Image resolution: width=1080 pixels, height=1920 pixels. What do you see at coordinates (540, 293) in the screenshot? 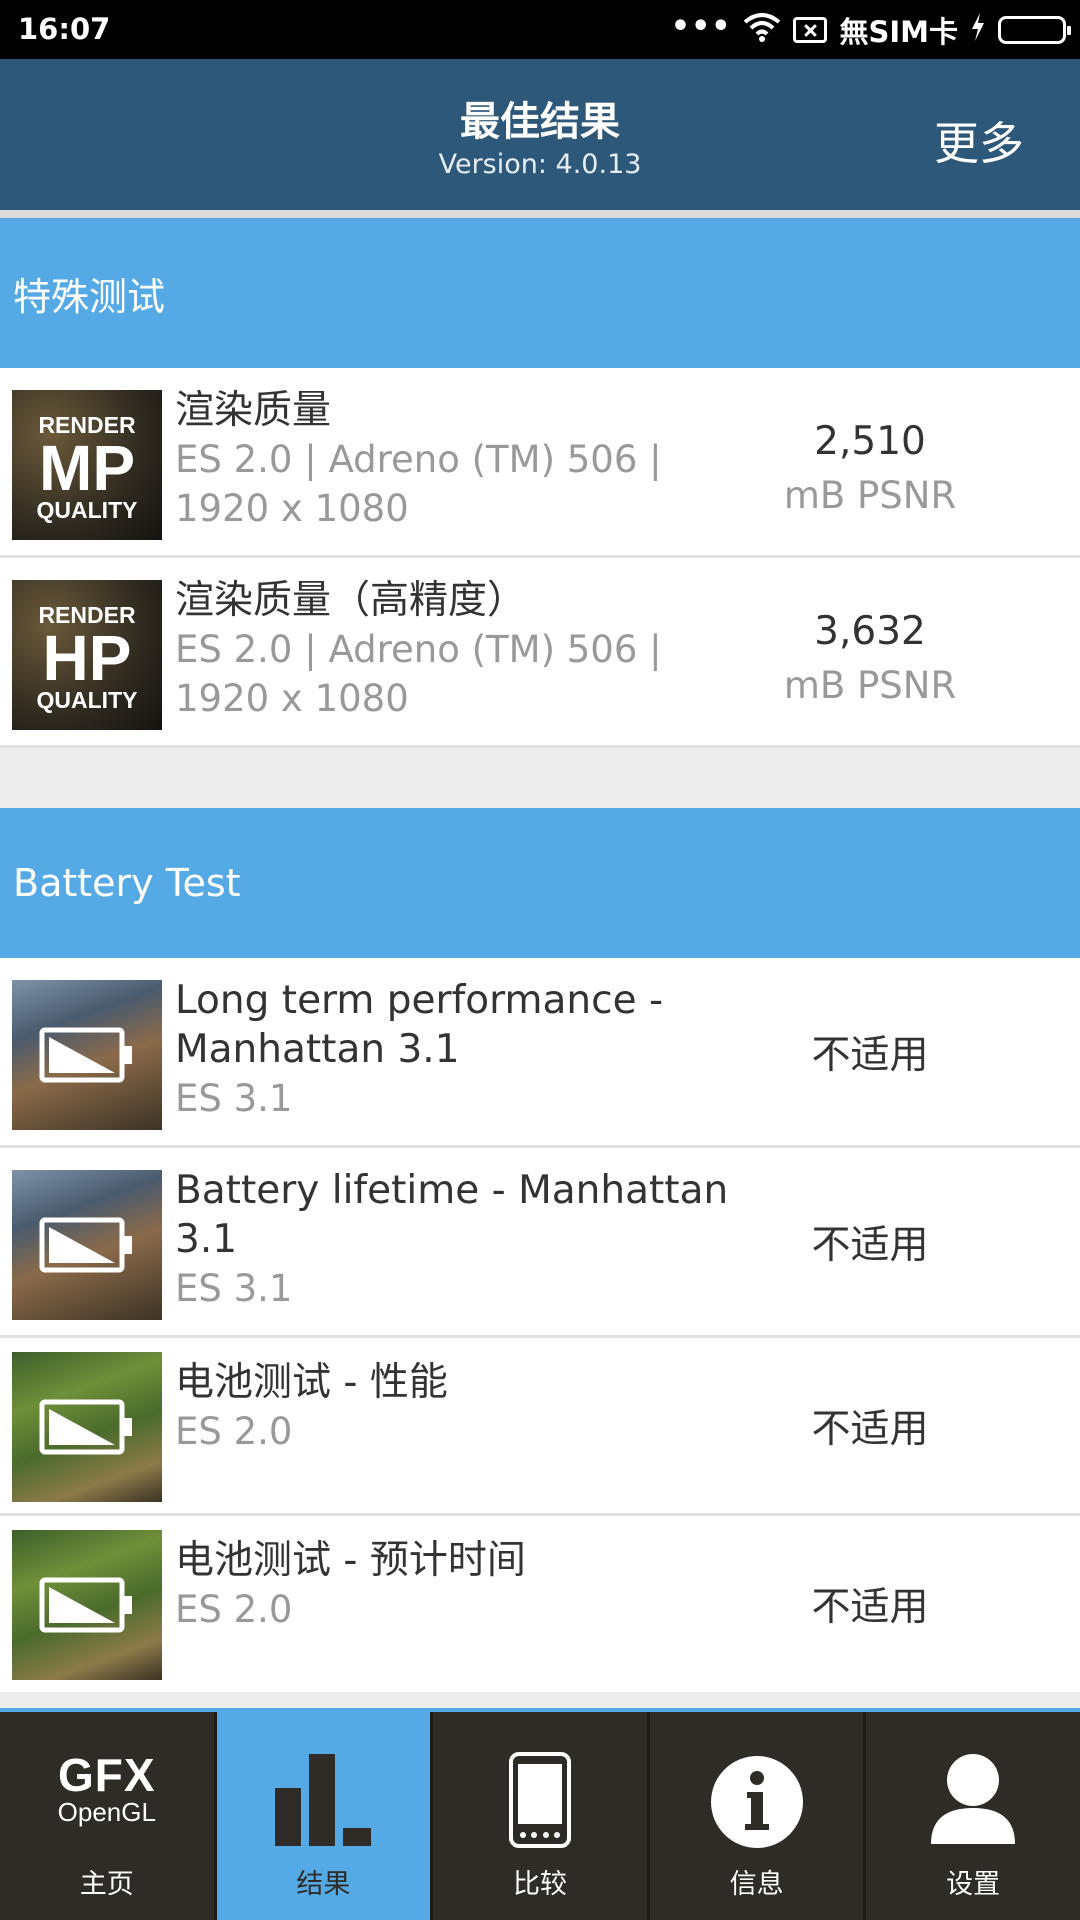
I see `section-header-special: 特殊测试` at bounding box center [540, 293].